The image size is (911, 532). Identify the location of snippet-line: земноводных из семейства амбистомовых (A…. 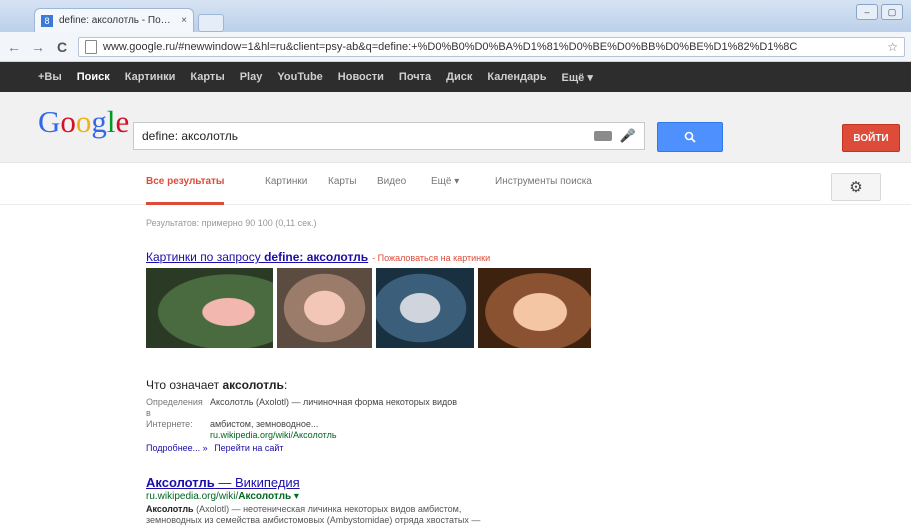
(313, 520).